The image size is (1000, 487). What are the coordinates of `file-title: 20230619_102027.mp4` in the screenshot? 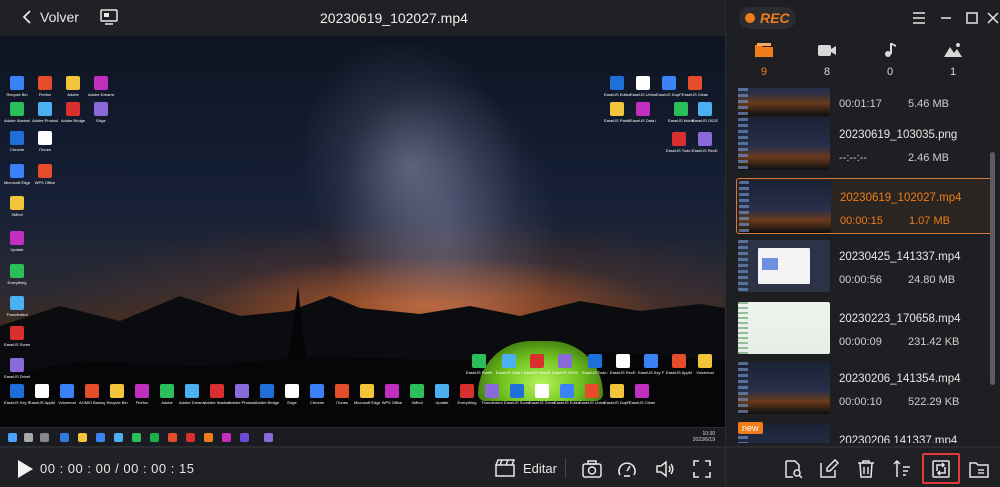 It's located at (394, 18).